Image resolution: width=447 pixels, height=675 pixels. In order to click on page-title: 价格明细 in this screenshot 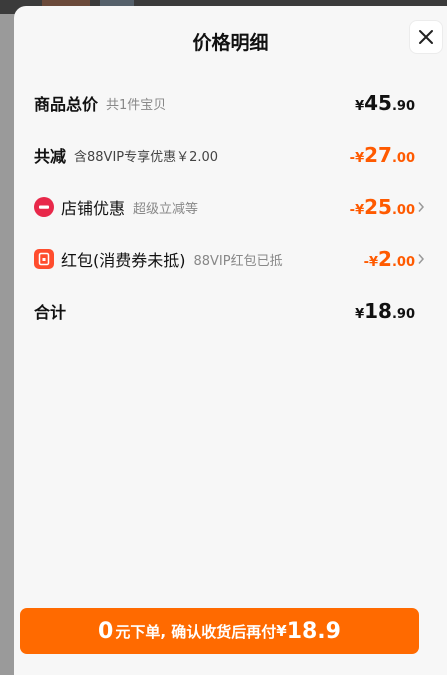, I will do `click(230, 43)`.